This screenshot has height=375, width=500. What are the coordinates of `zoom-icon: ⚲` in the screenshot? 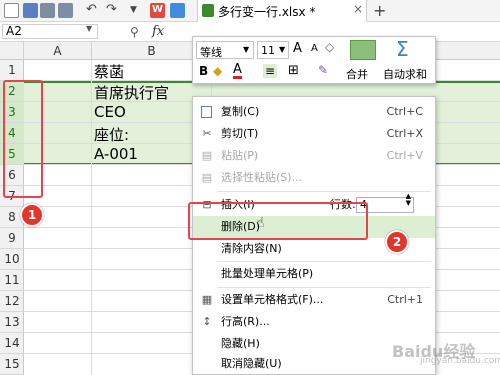 It's located at (134, 32).